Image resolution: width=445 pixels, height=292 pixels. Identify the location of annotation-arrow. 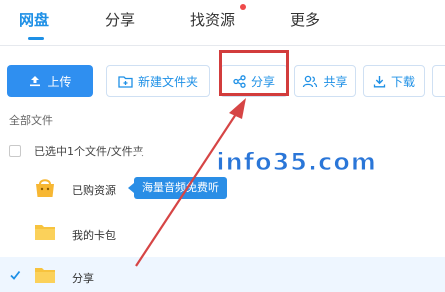
(190, 182).